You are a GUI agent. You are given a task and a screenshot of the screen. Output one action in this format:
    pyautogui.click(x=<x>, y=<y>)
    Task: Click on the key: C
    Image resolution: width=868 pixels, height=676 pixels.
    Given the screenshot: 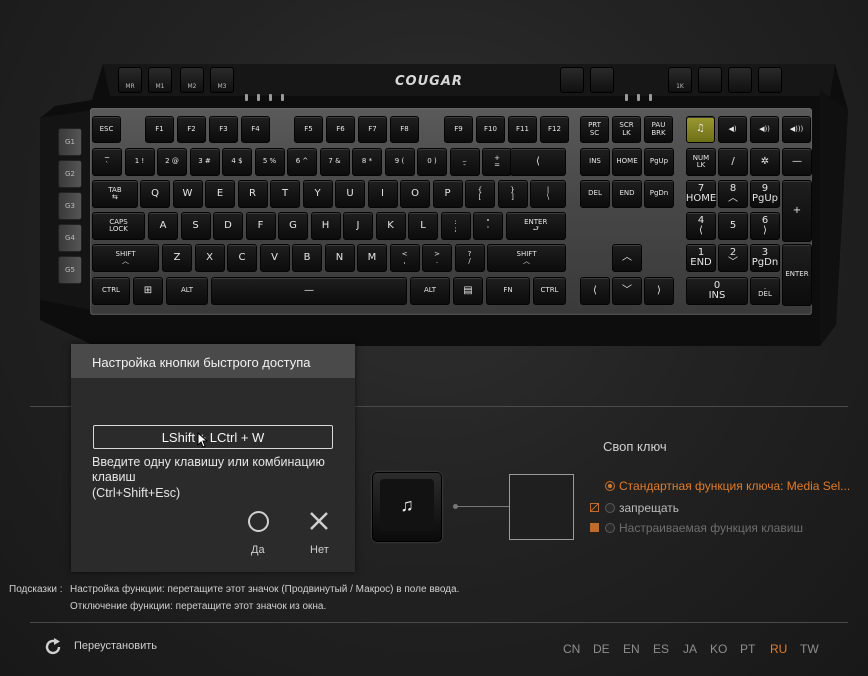 What is the action you would take?
    pyautogui.click(x=242, y=258)
    